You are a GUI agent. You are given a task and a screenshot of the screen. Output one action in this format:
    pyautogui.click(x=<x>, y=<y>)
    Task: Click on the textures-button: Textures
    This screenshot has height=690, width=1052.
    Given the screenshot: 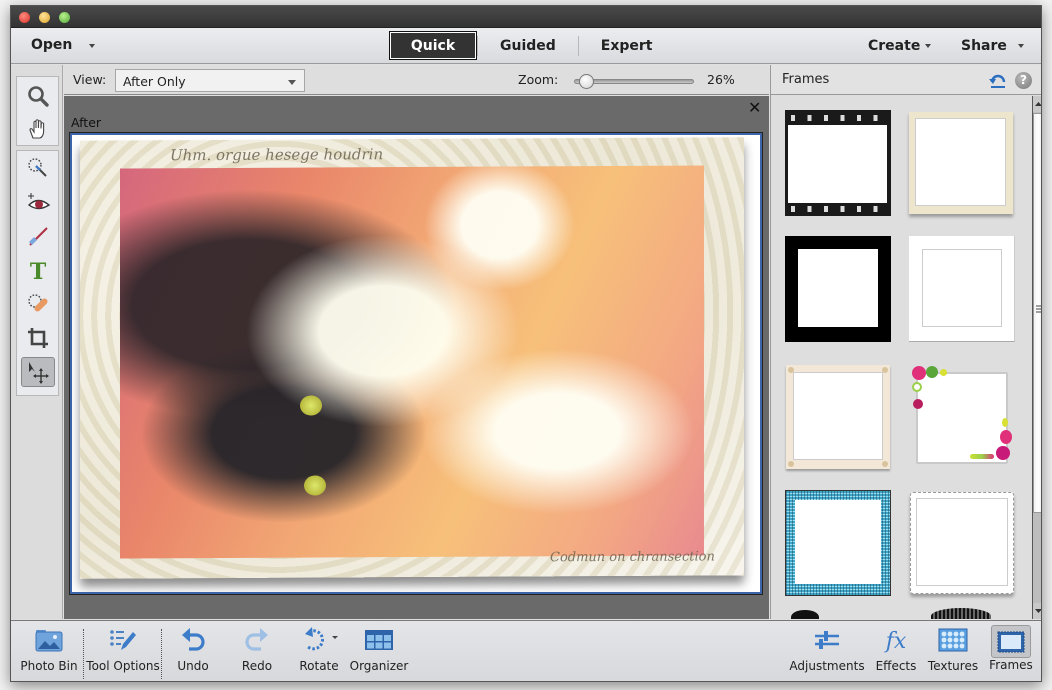 What is the action you would take?
    pyautogui.click(x=953, y=651)
    